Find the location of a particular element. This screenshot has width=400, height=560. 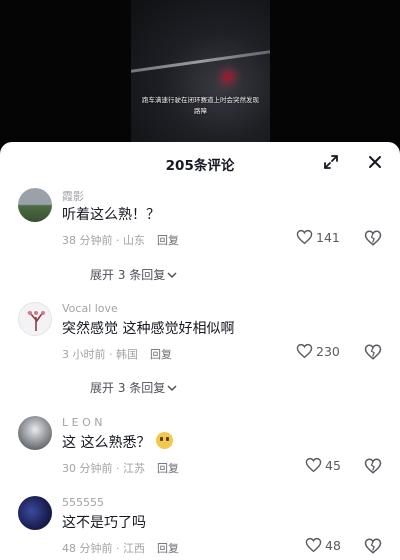

tail-light is located at coordinates (228, 77).